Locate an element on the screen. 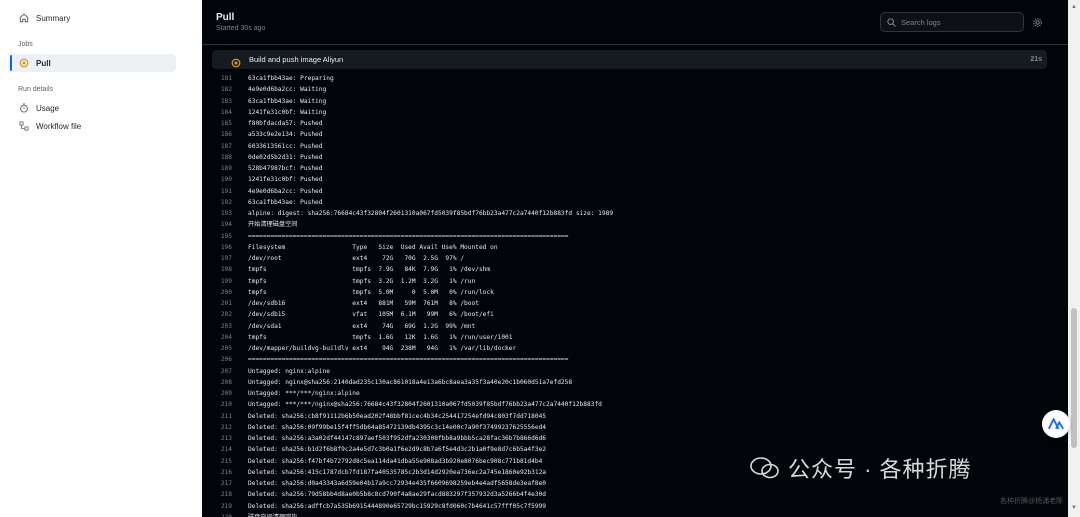 Image resolution: width=1080 pixels, height=517 pixels. log-line-text: 开始清理磁盘空间 is located at coordinates (273, 225).